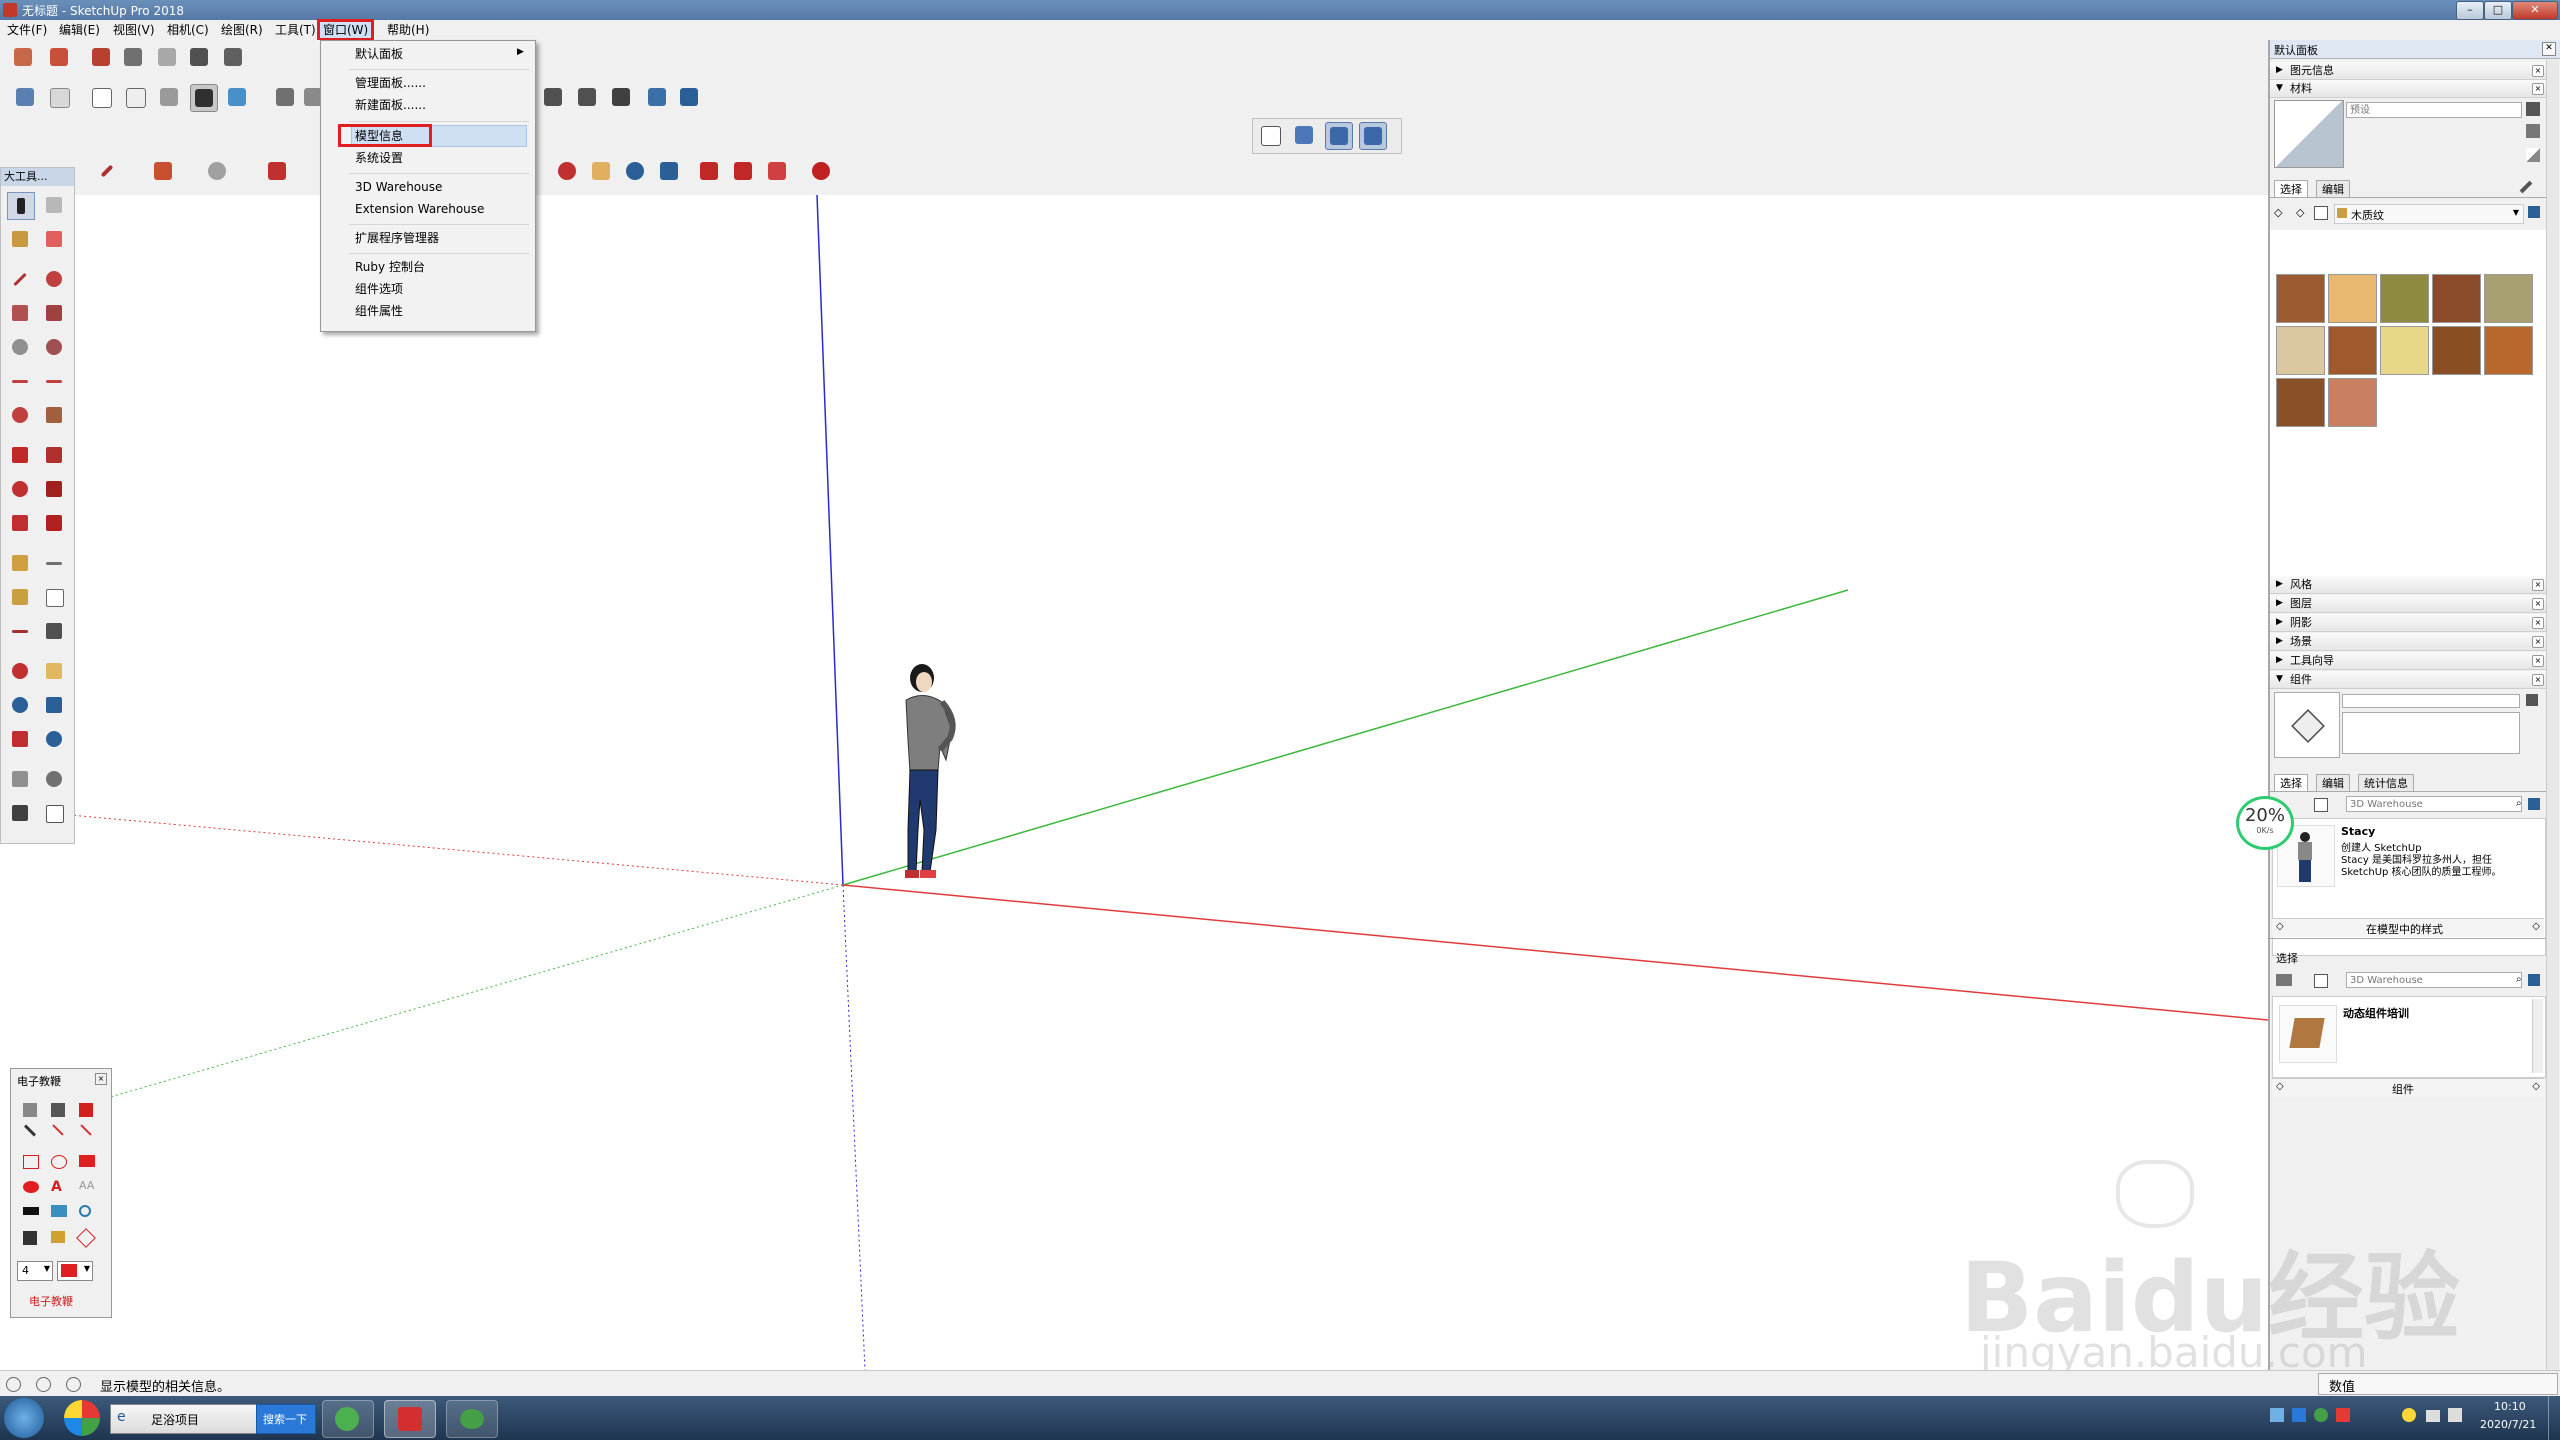  I want to click on eyedropper-icon, so click(2526, 187).